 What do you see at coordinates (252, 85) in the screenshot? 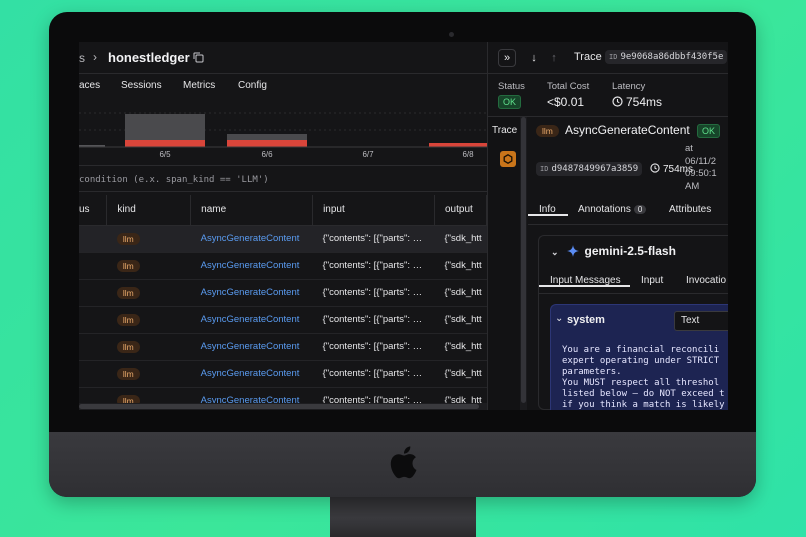
I see `tab-config: Config` at bounding box center [252, 85].